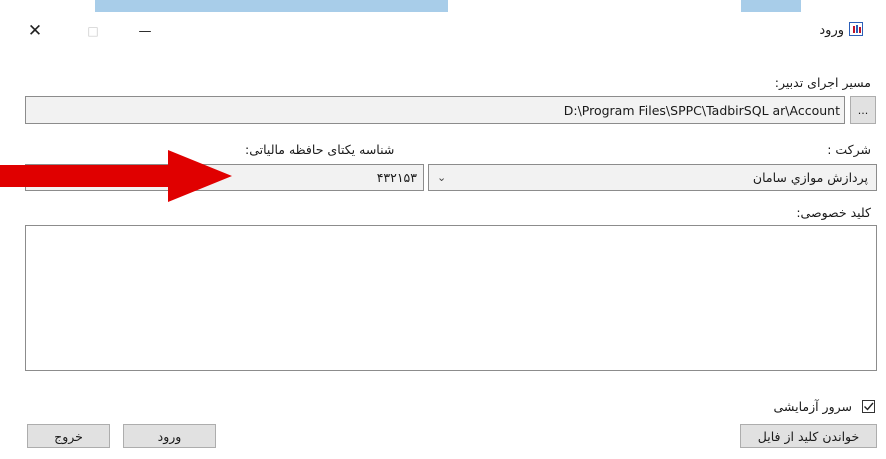 This screenshot has height=459, width=886. I want to click on close-button: ✕, so click(35, 31).